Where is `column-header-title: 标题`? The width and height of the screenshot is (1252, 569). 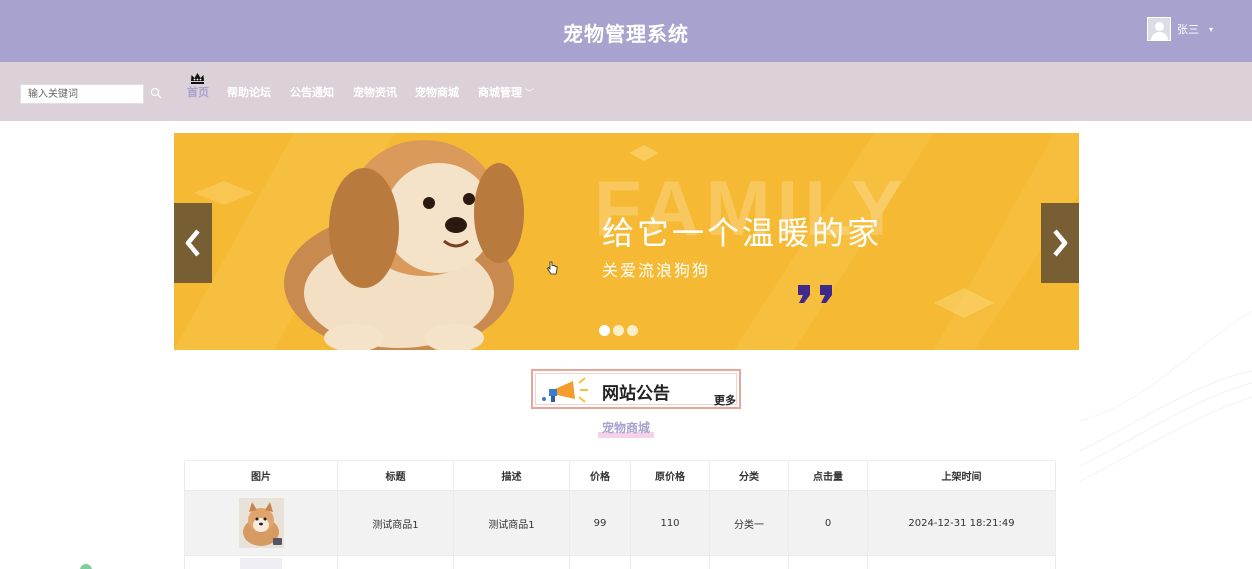 column-header-title: 标题 is located at coordinates (395, 475).